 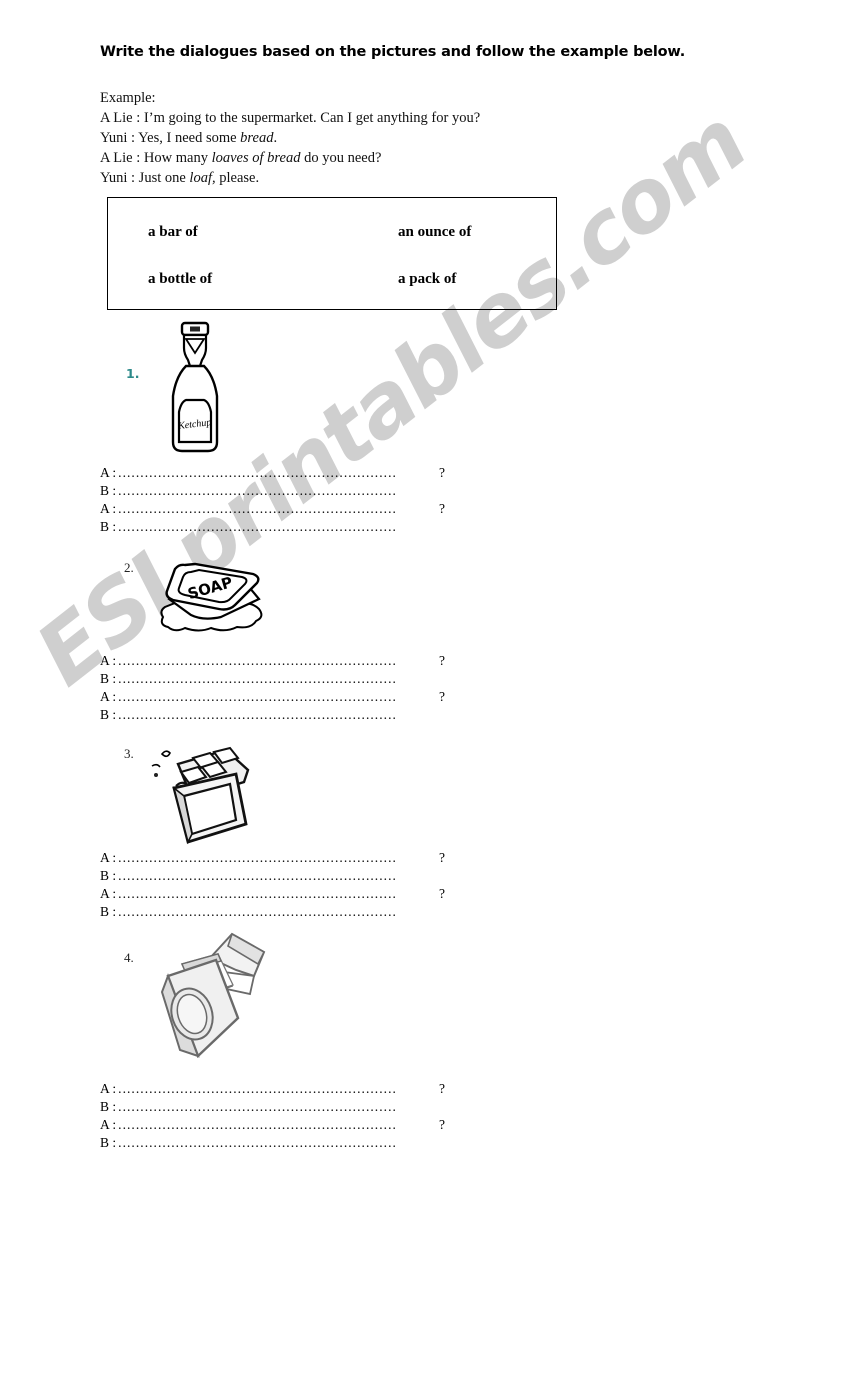 What do you see at coordinates (119, 178) in the screenshot?
I see `example-speaker-4: Yuni :` at bounding box center [119, 178].